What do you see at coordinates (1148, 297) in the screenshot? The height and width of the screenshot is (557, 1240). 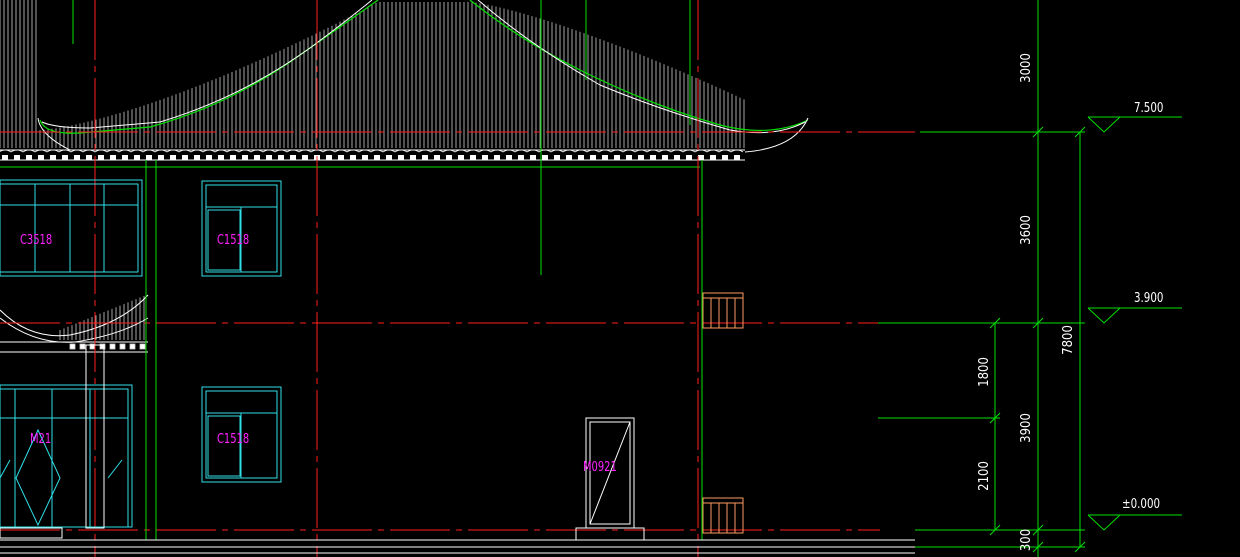 I see `level-text-2: 3.900` at bounding box center [1148, 297].